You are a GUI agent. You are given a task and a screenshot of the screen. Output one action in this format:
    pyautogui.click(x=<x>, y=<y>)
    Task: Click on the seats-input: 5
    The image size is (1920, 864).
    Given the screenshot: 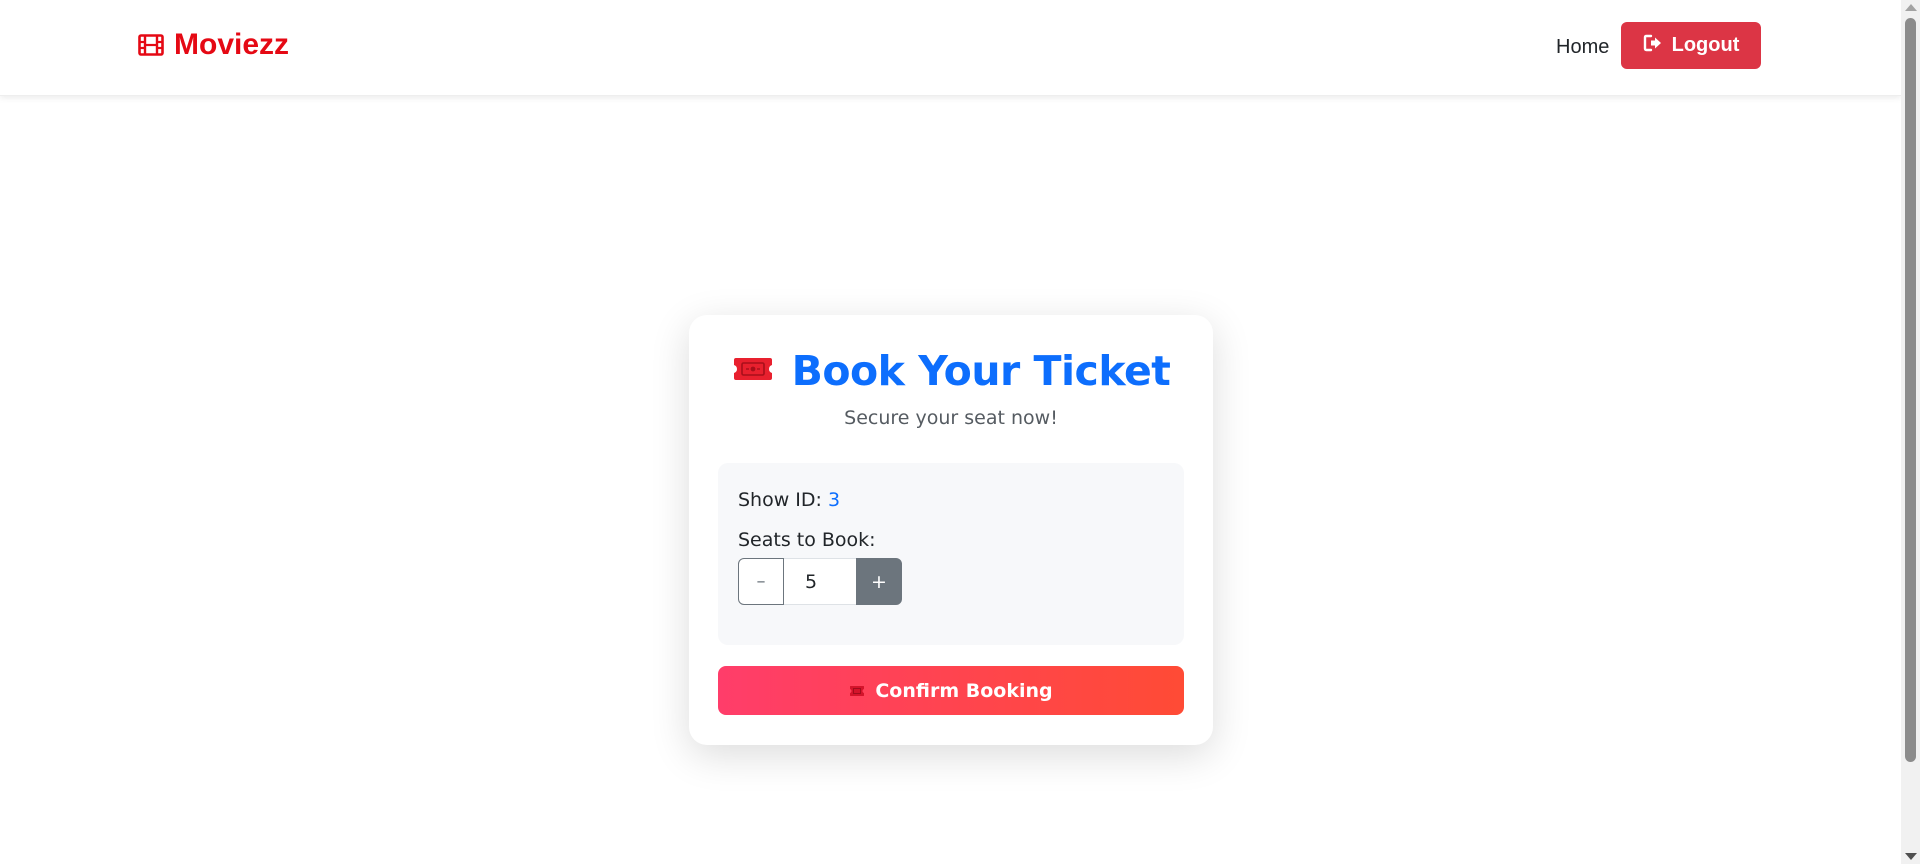 What is the action you would take?
    pyautogui.click(x=820, y=581)
    